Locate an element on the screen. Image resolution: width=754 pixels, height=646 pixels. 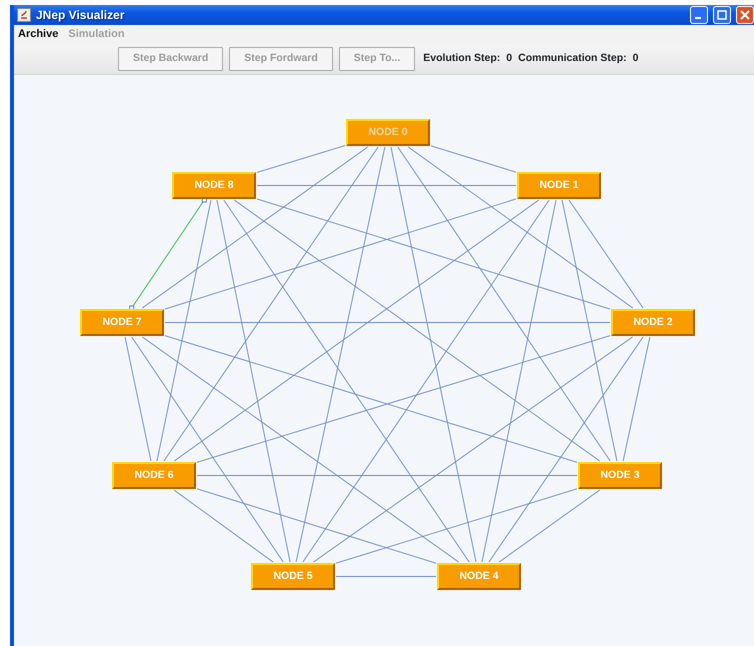
maximize-button is located at coordinates (722, 15).